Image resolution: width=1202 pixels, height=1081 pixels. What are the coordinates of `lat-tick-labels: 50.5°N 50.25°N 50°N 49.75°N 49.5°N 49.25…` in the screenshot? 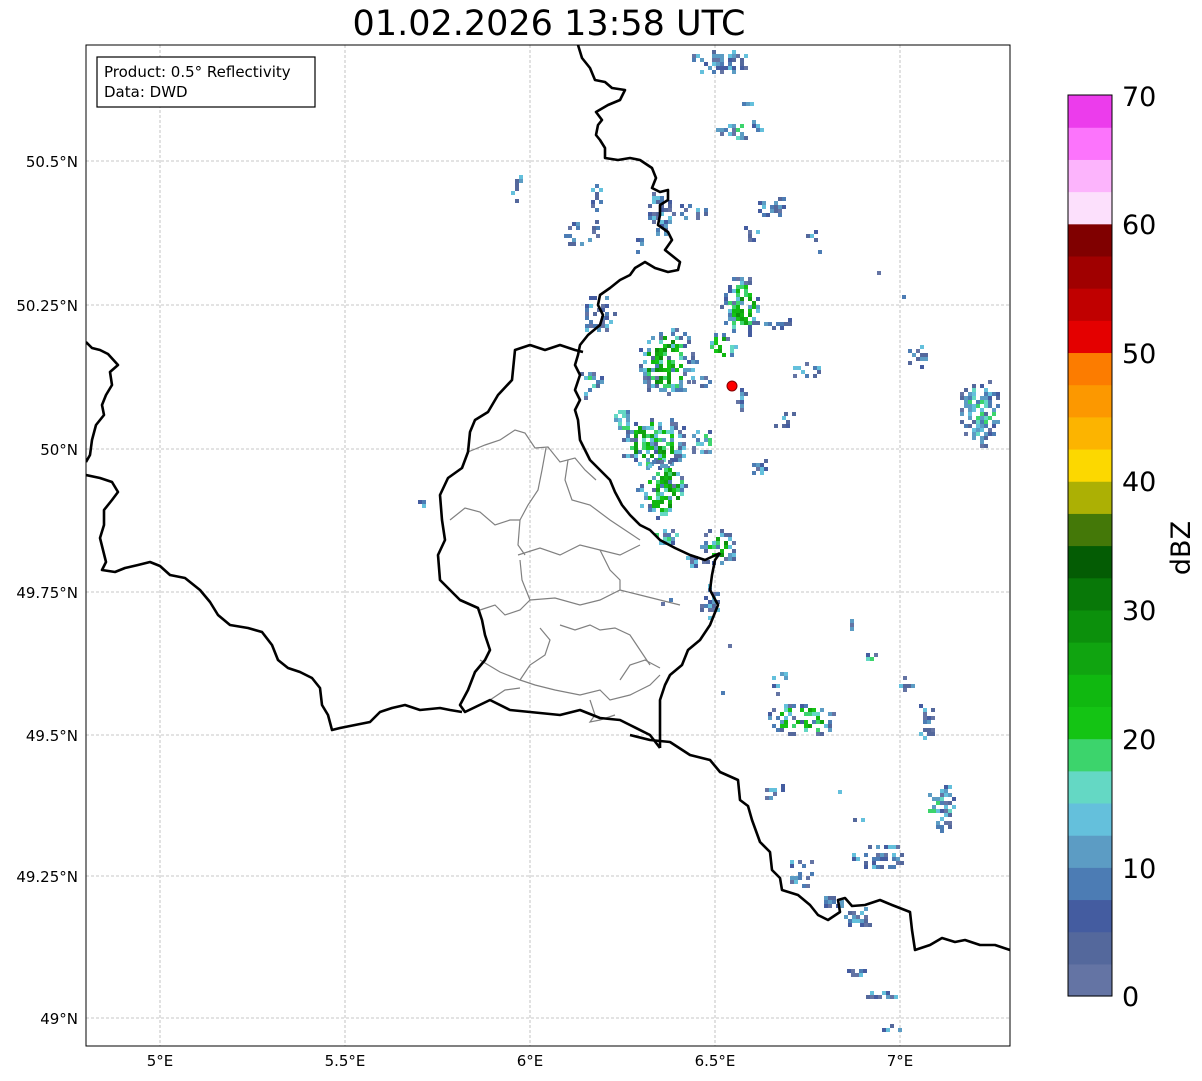 It's located at (47, 590).